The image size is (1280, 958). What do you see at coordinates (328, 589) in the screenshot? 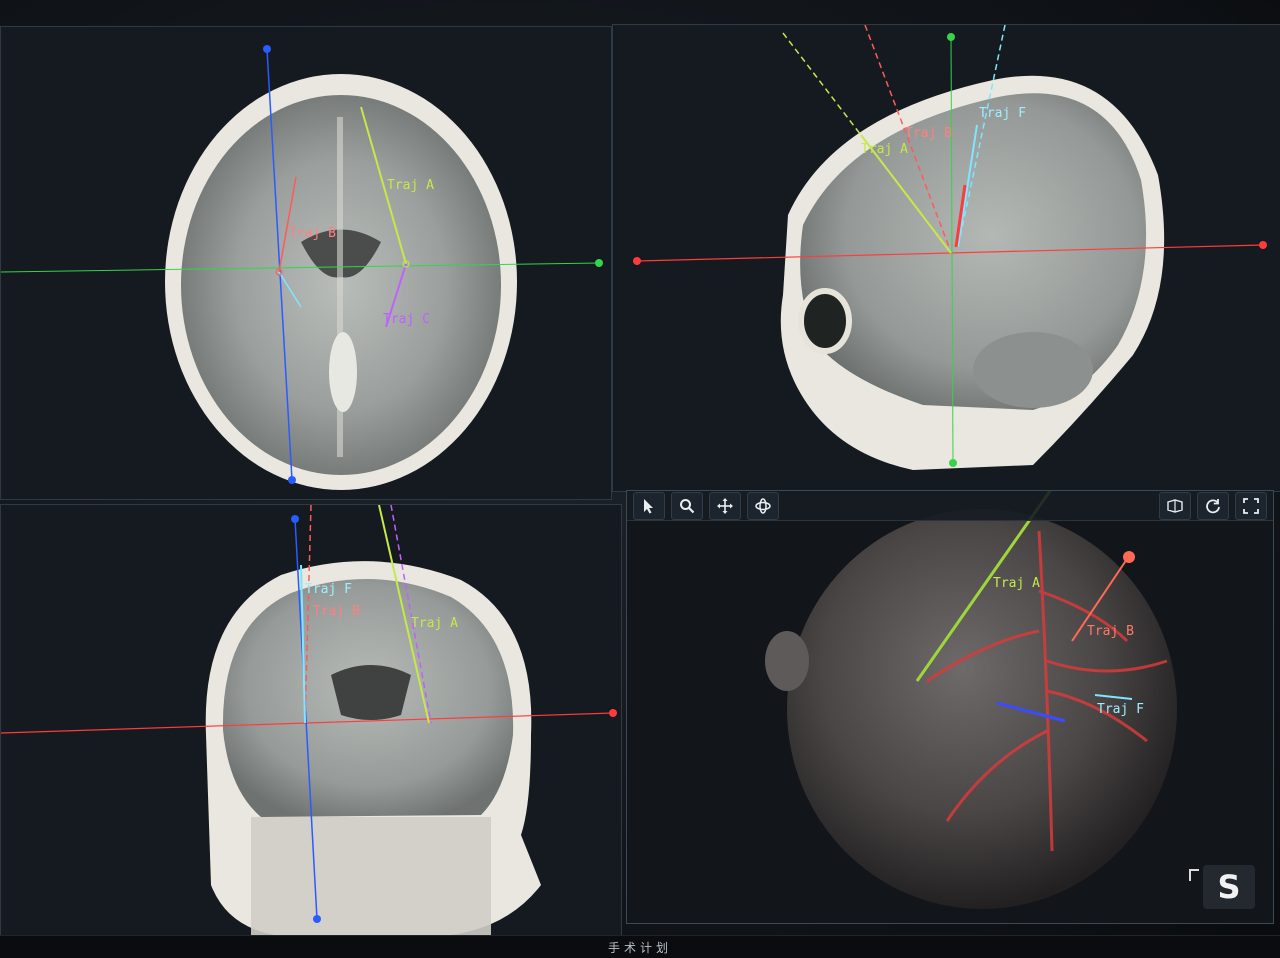
I see `coronal-traj-f-label: Traj F` at bounding box center [328, 589].